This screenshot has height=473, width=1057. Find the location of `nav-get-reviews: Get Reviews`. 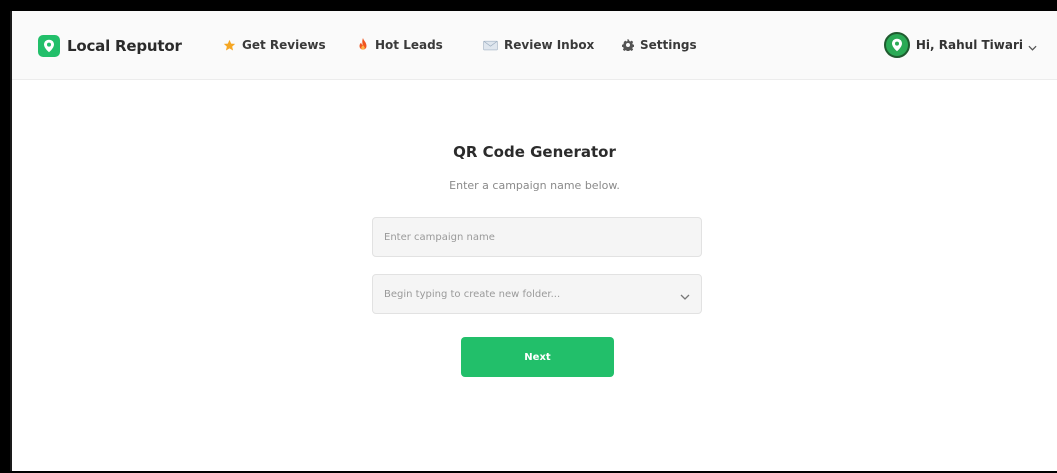

nav-get-reviews: Get Reviews is located at coordinates (274, 45).